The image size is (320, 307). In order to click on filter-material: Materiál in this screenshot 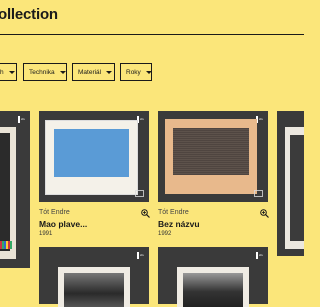, I will do `click(93, 72)`.